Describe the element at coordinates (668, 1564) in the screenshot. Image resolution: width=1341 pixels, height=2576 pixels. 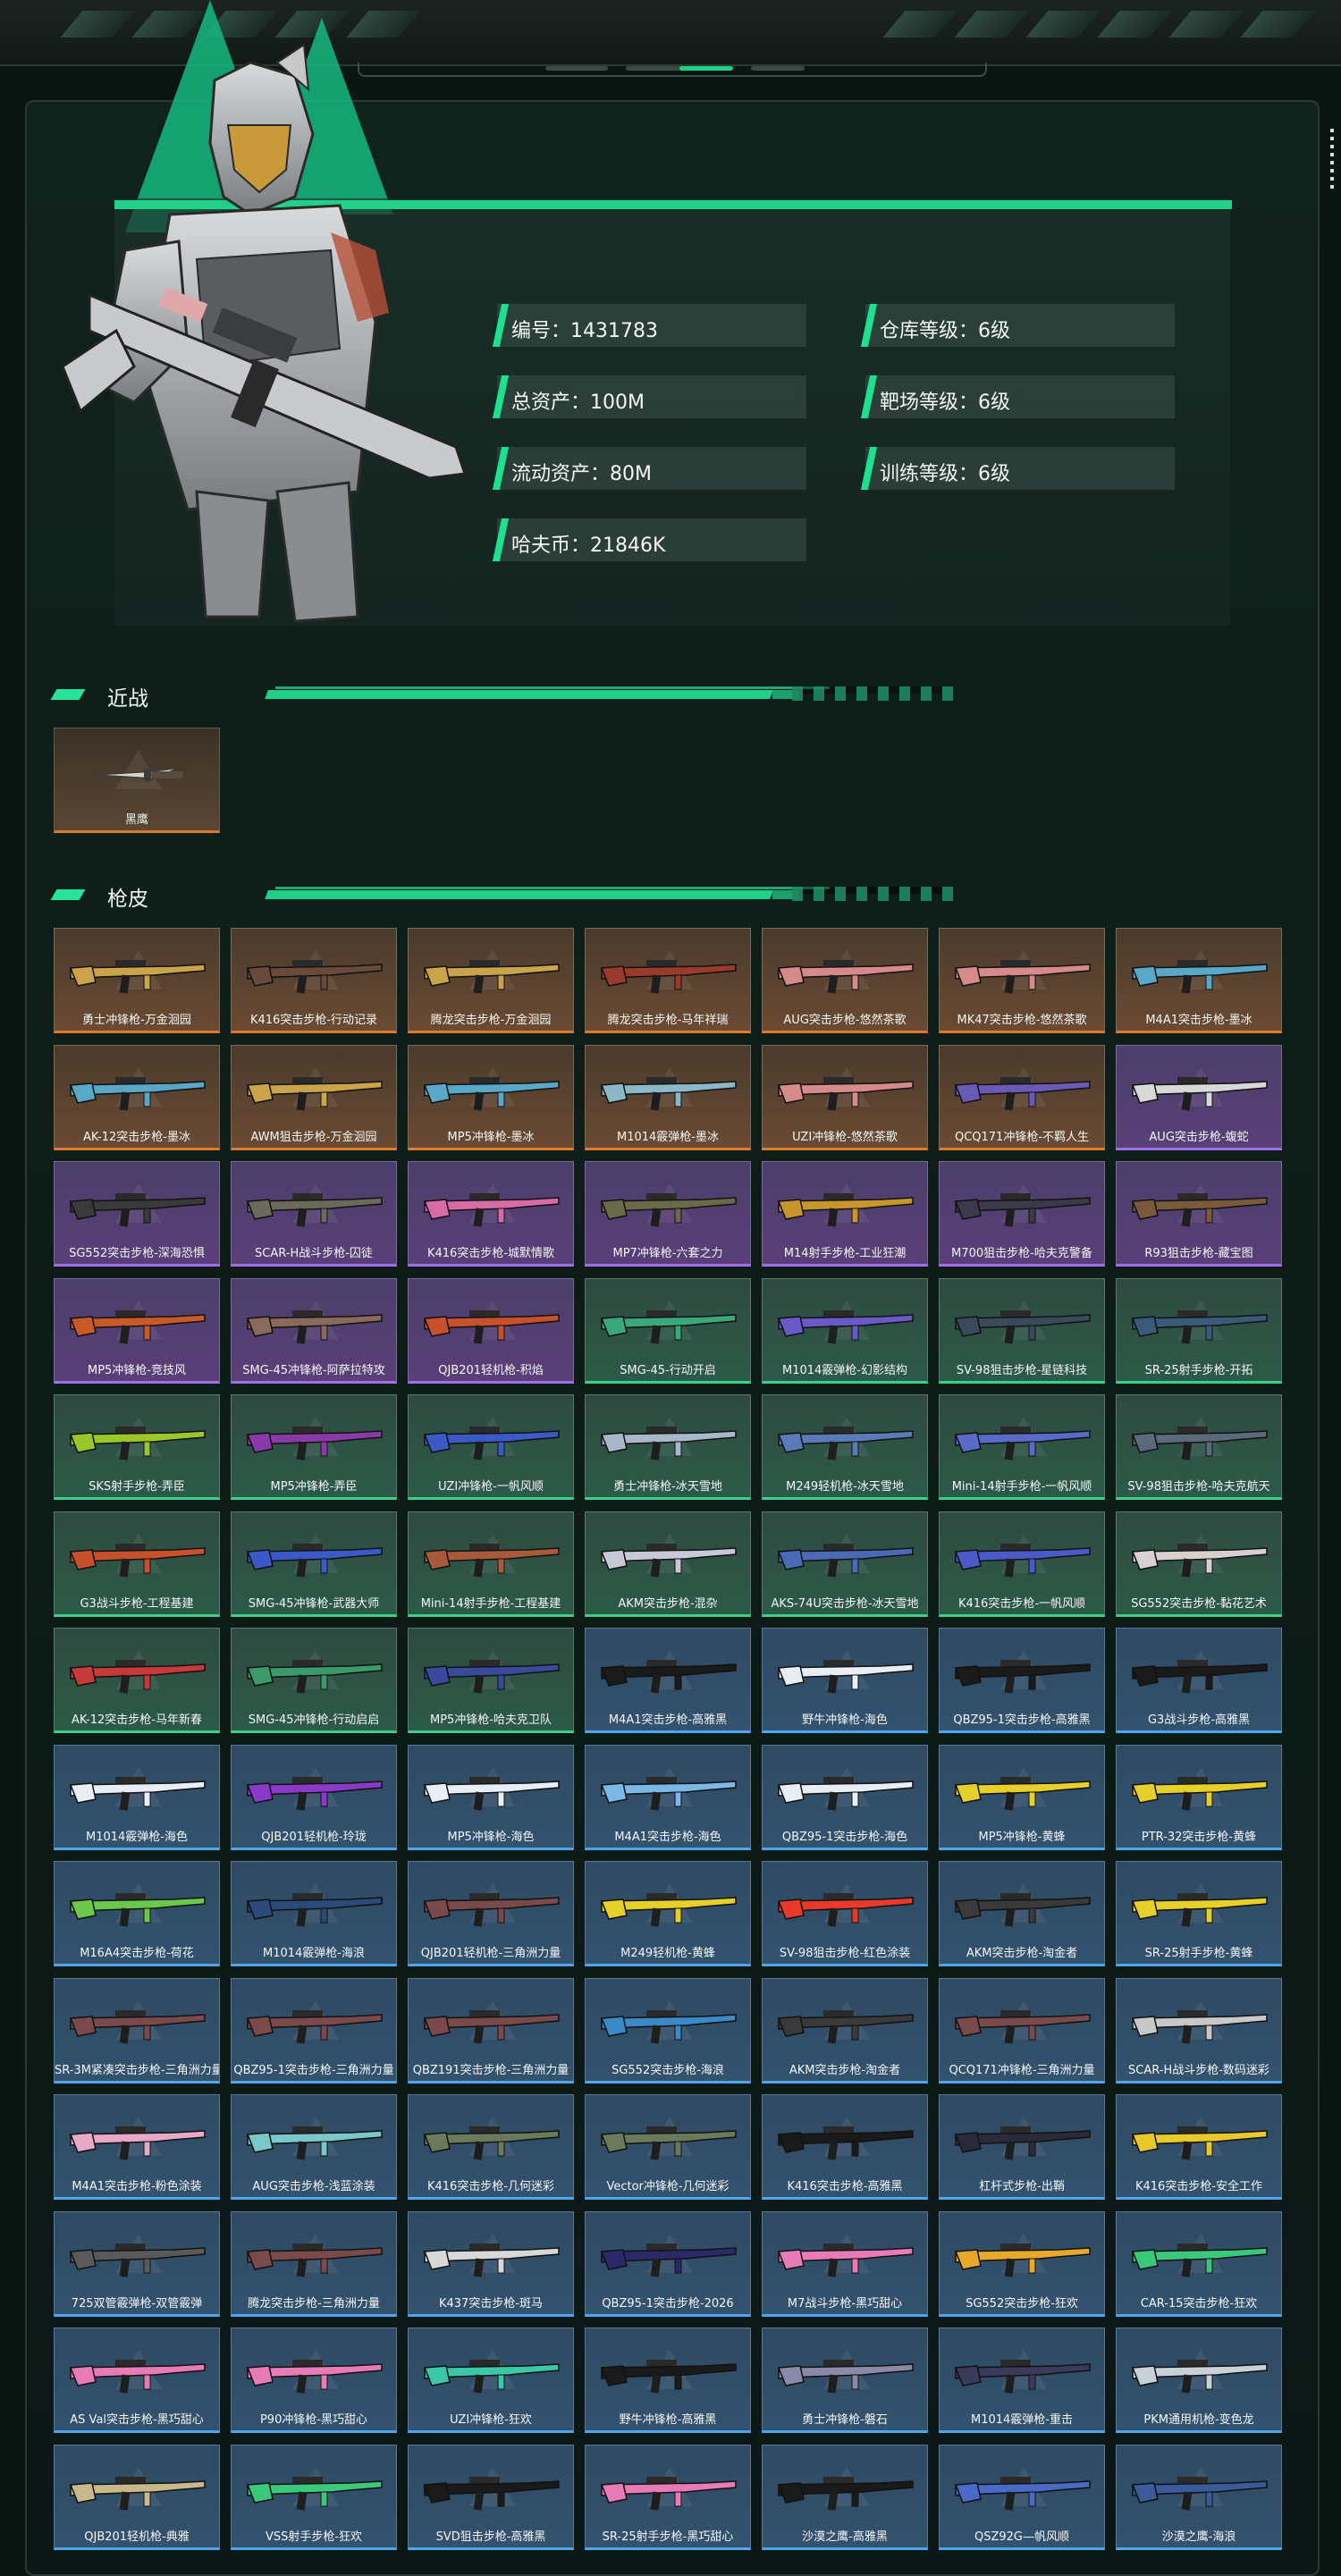
I see `skin-card: AKM突击步枪-混杂` at that location.